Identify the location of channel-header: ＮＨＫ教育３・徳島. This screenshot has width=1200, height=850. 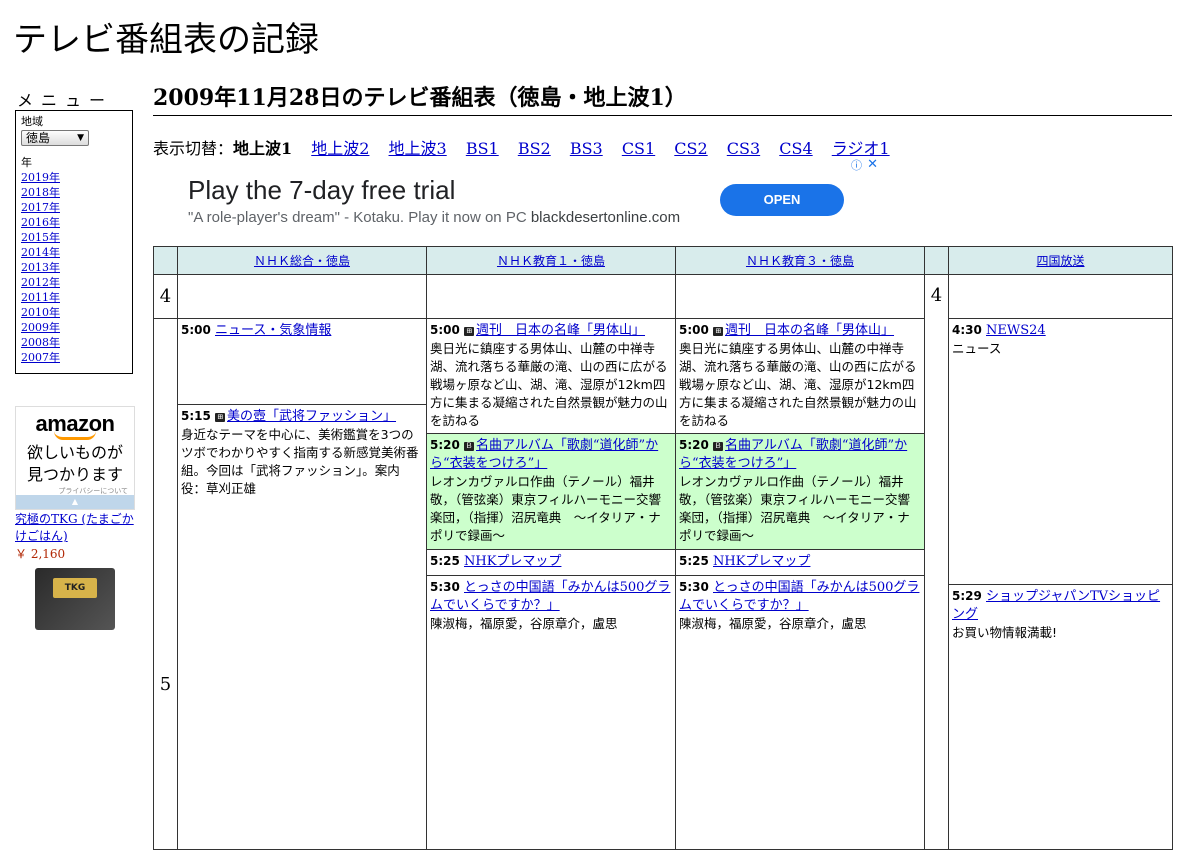
(800, 260).